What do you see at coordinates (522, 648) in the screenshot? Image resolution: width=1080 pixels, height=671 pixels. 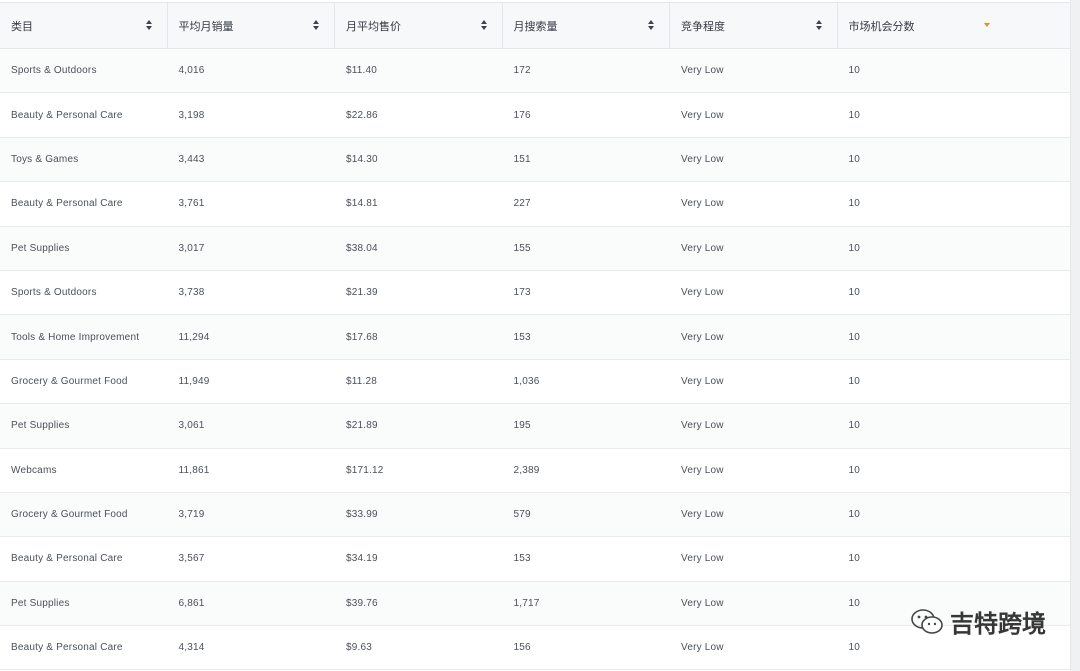 I see `cell-monthly-search-volume: 156` at bounding box center [522, 648].